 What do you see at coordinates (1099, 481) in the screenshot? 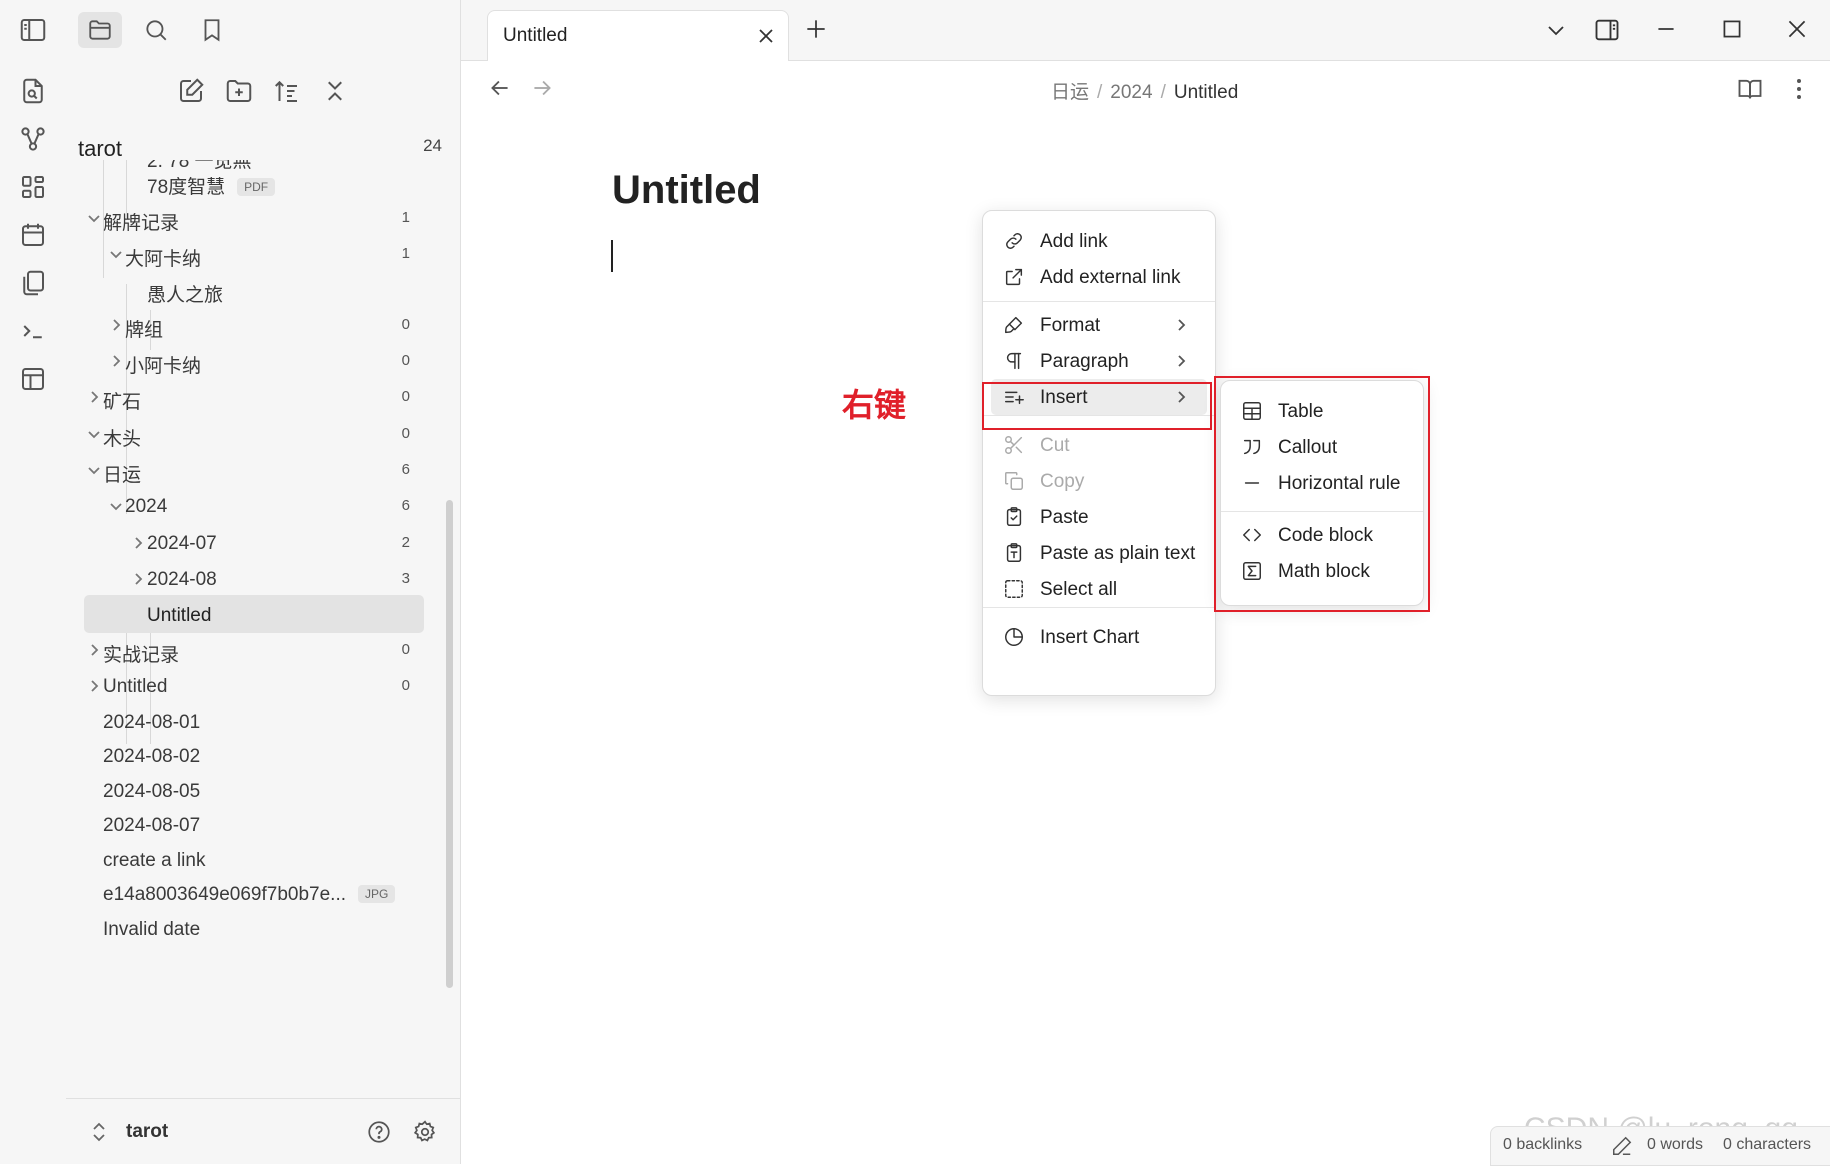
I see `menu-item-copy: Copy` at bounding box center [1099, 481].